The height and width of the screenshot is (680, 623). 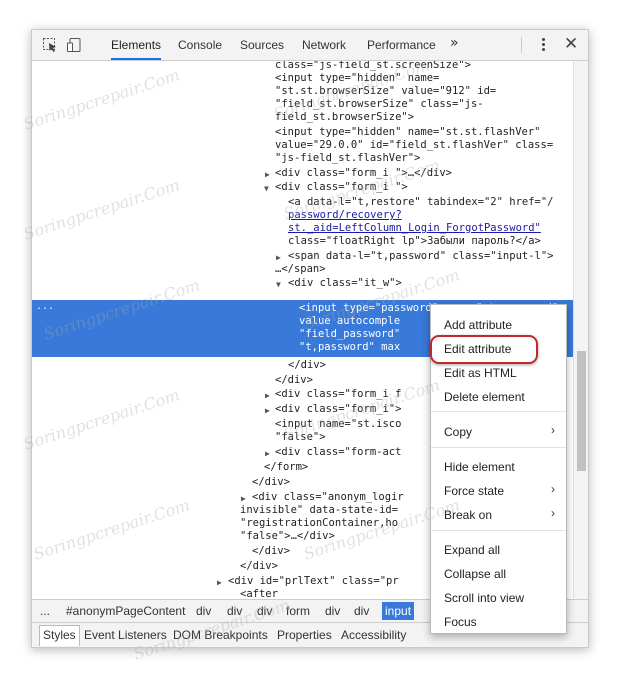 I want to click on tree-line: "field_st.browserSize" class="js-, so click(x=379, y=104).